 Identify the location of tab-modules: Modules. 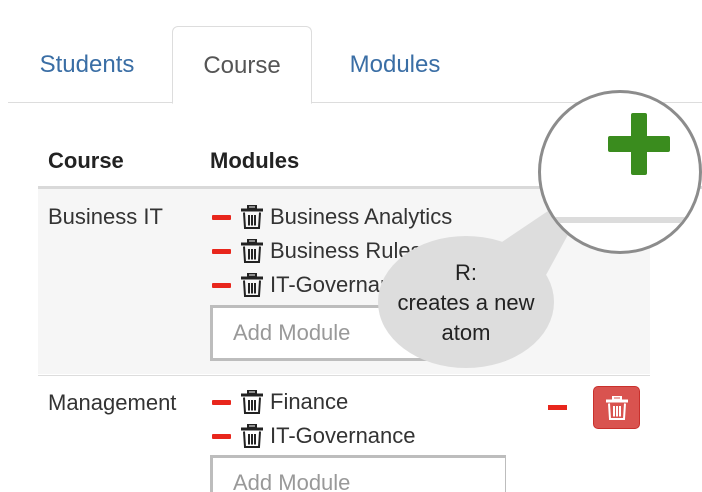
(395, 64).